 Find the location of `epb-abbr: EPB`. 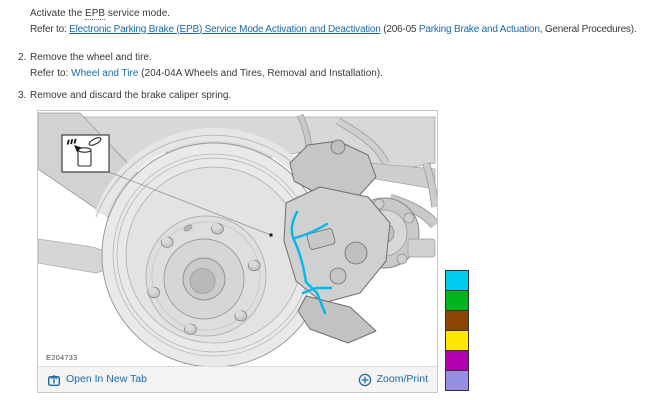

epb-abbr: EPB is located at coordinates (95, 14).